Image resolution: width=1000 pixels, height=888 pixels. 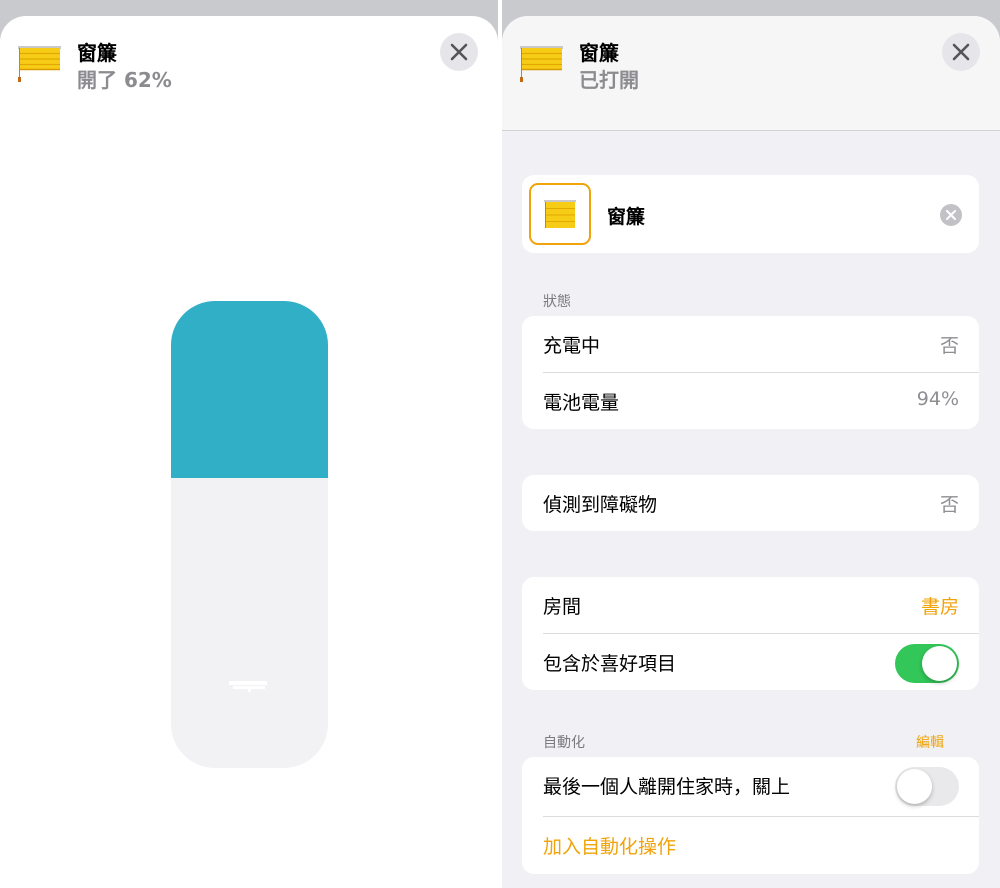 I want to click on add-automation-row: 加入自動化操作, so click(x=750, y=845).